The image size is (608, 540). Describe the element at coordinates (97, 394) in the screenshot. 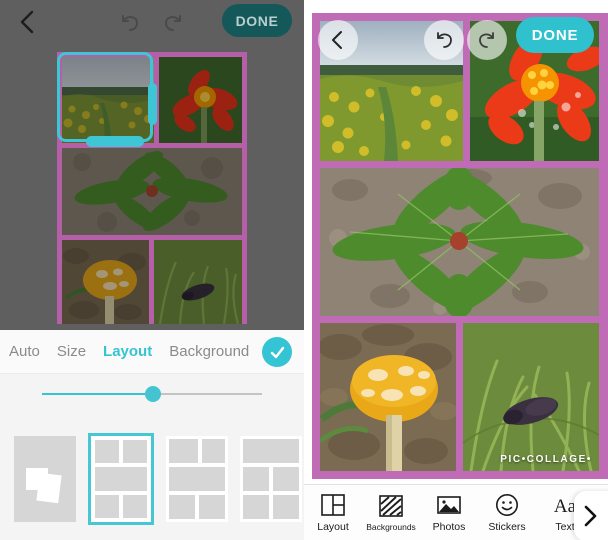

I see `slider-fill` at that location.